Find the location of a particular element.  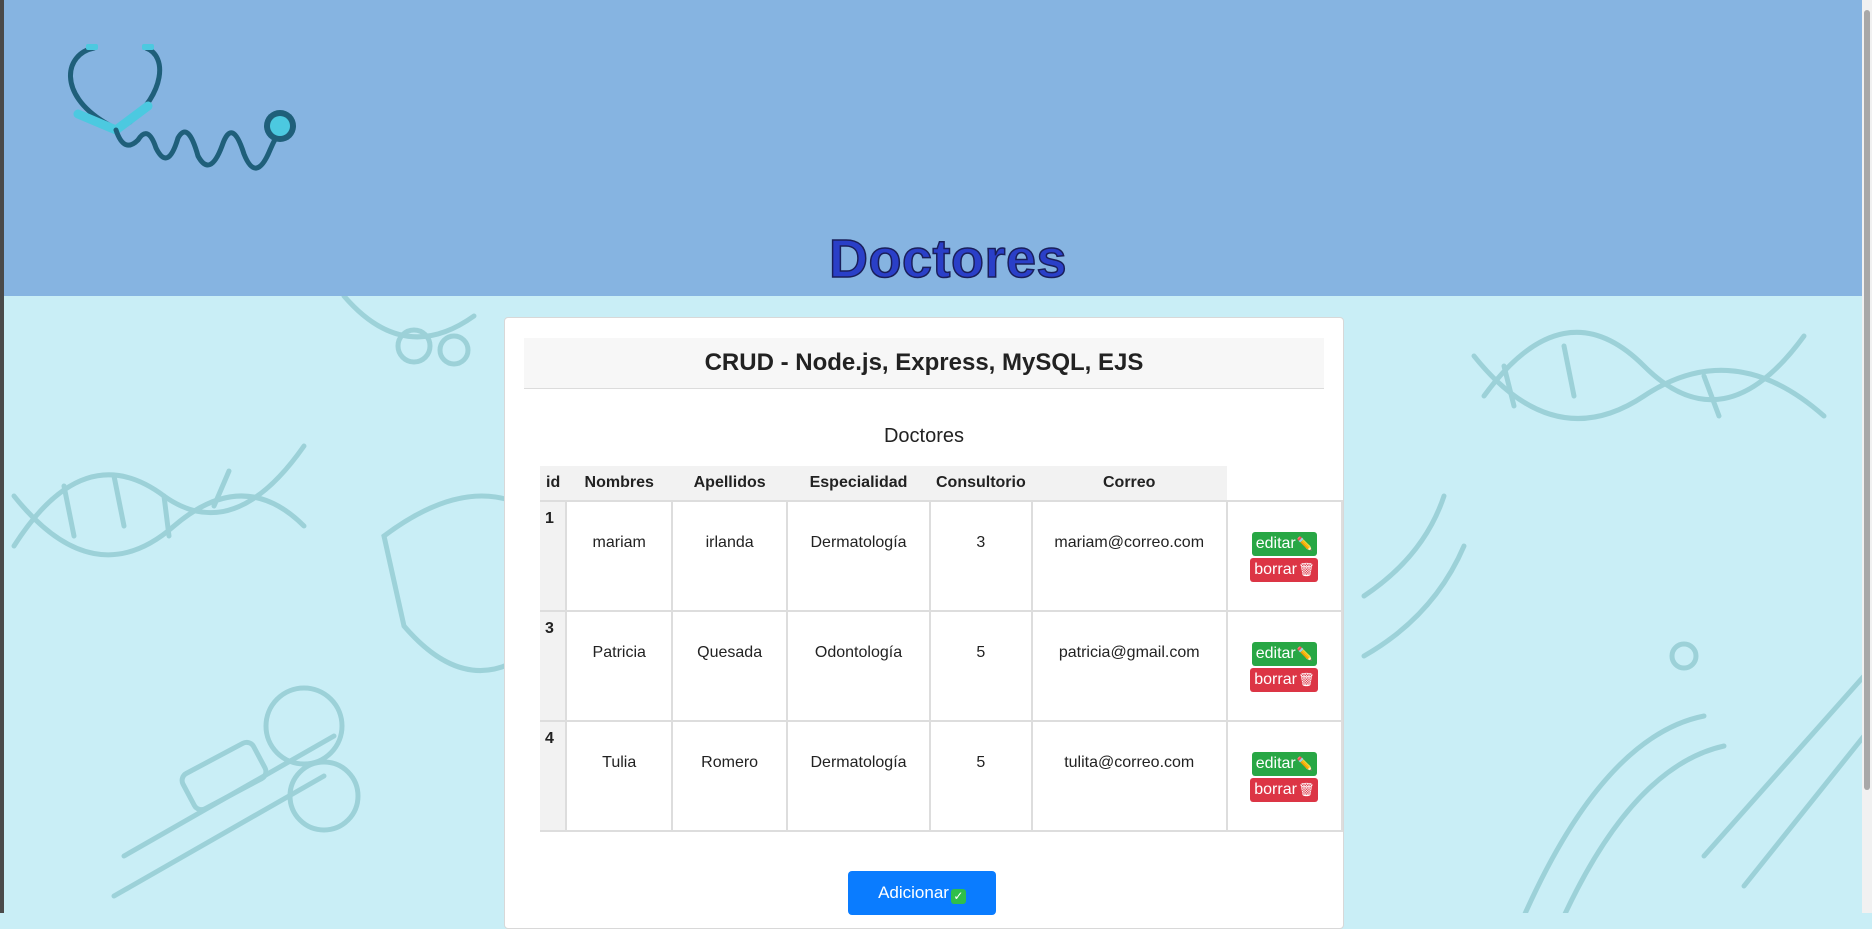

cell-nombres: mariam is located at coordinates (619, 556).